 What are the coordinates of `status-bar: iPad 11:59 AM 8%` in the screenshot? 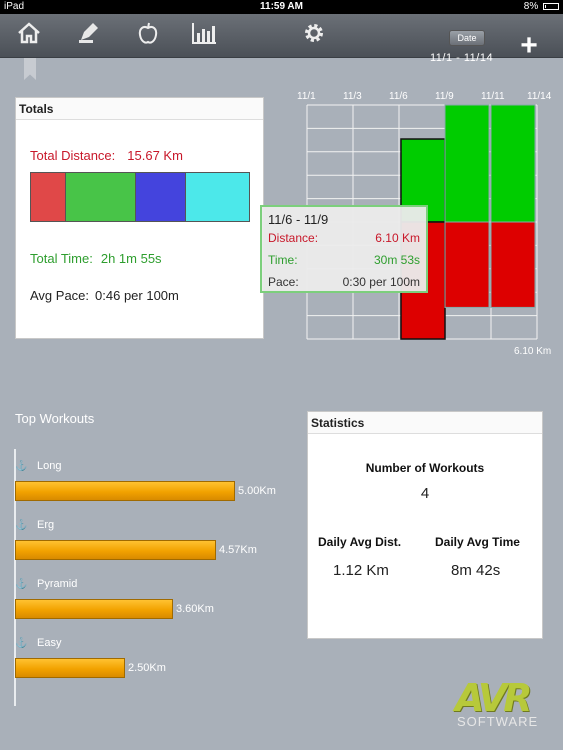 It's located at (281, 7).